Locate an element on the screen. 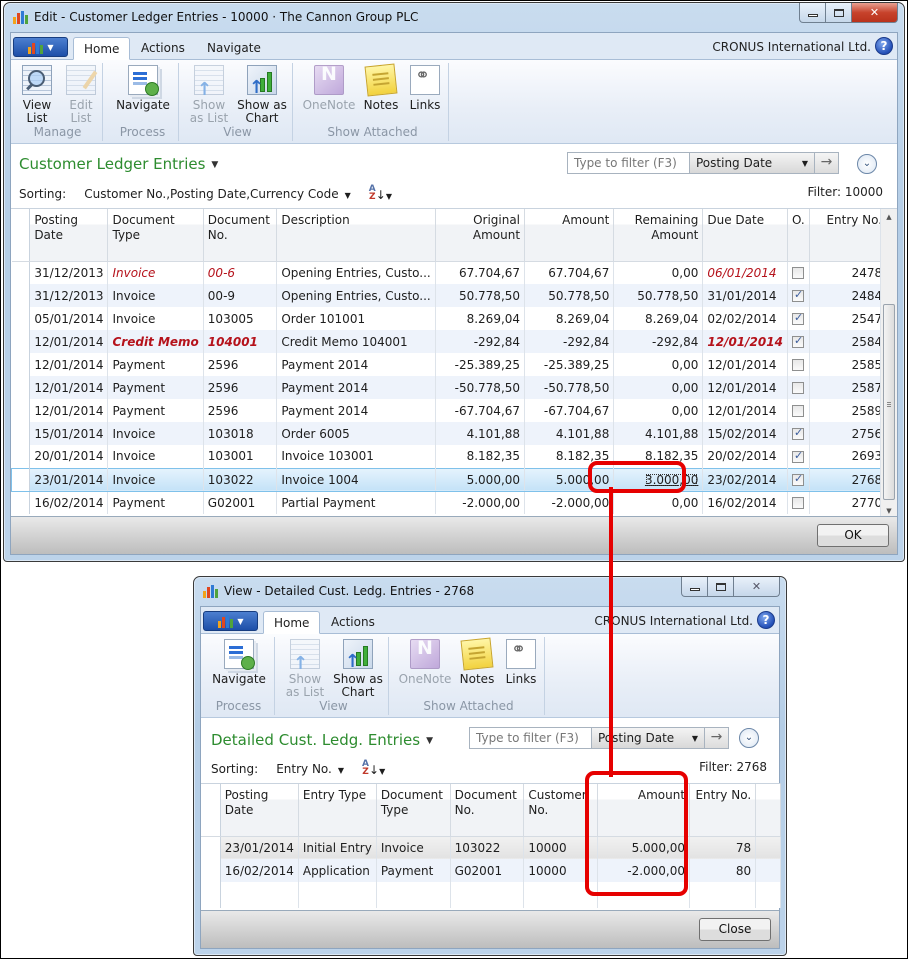  sorting-select: Customer No.,Posting Date,Currency Code ▼ is located at coordinates (217, 194).